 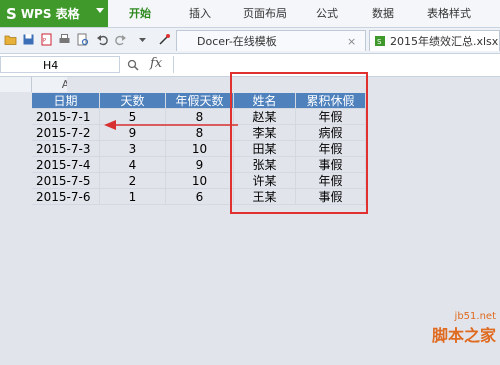 What do you see at coordinates (164, 39) in the screenshot?
I see `docer-icon` at bounding box center [164, 39].